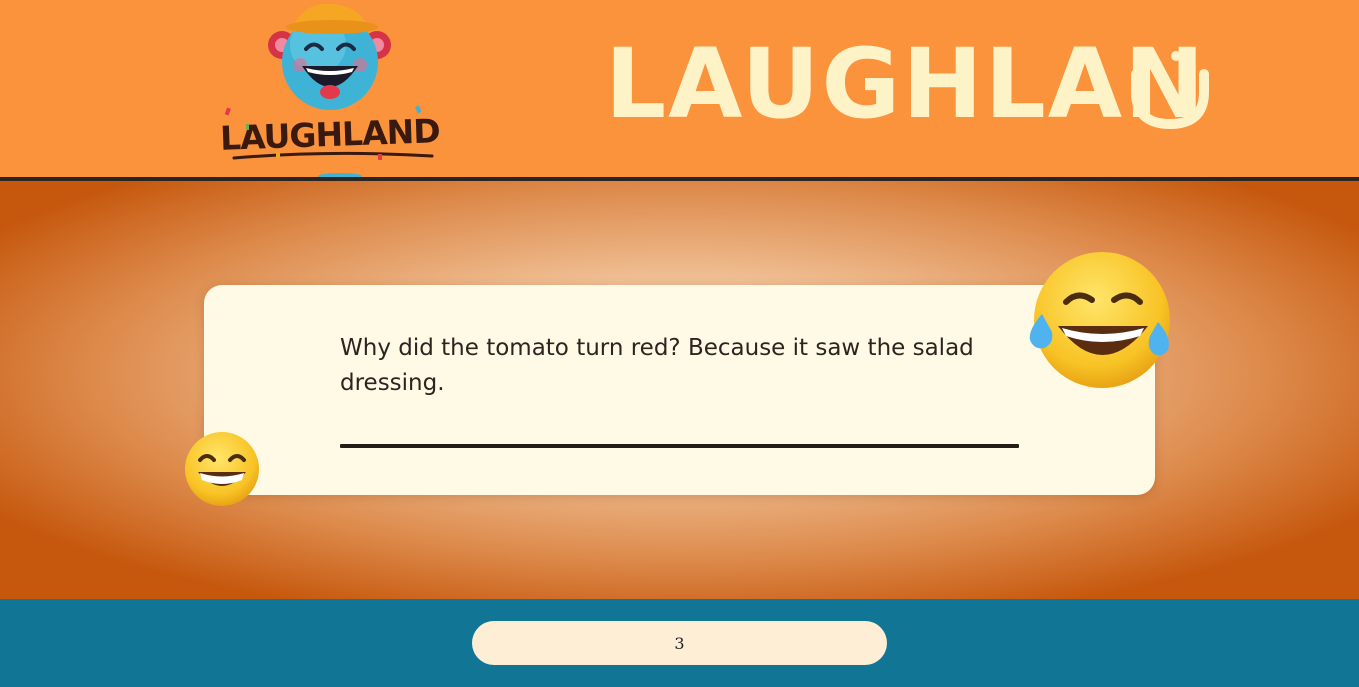 The image size is (1359, 687). I want to click on page-number-pill: 3, so click(679, 643).